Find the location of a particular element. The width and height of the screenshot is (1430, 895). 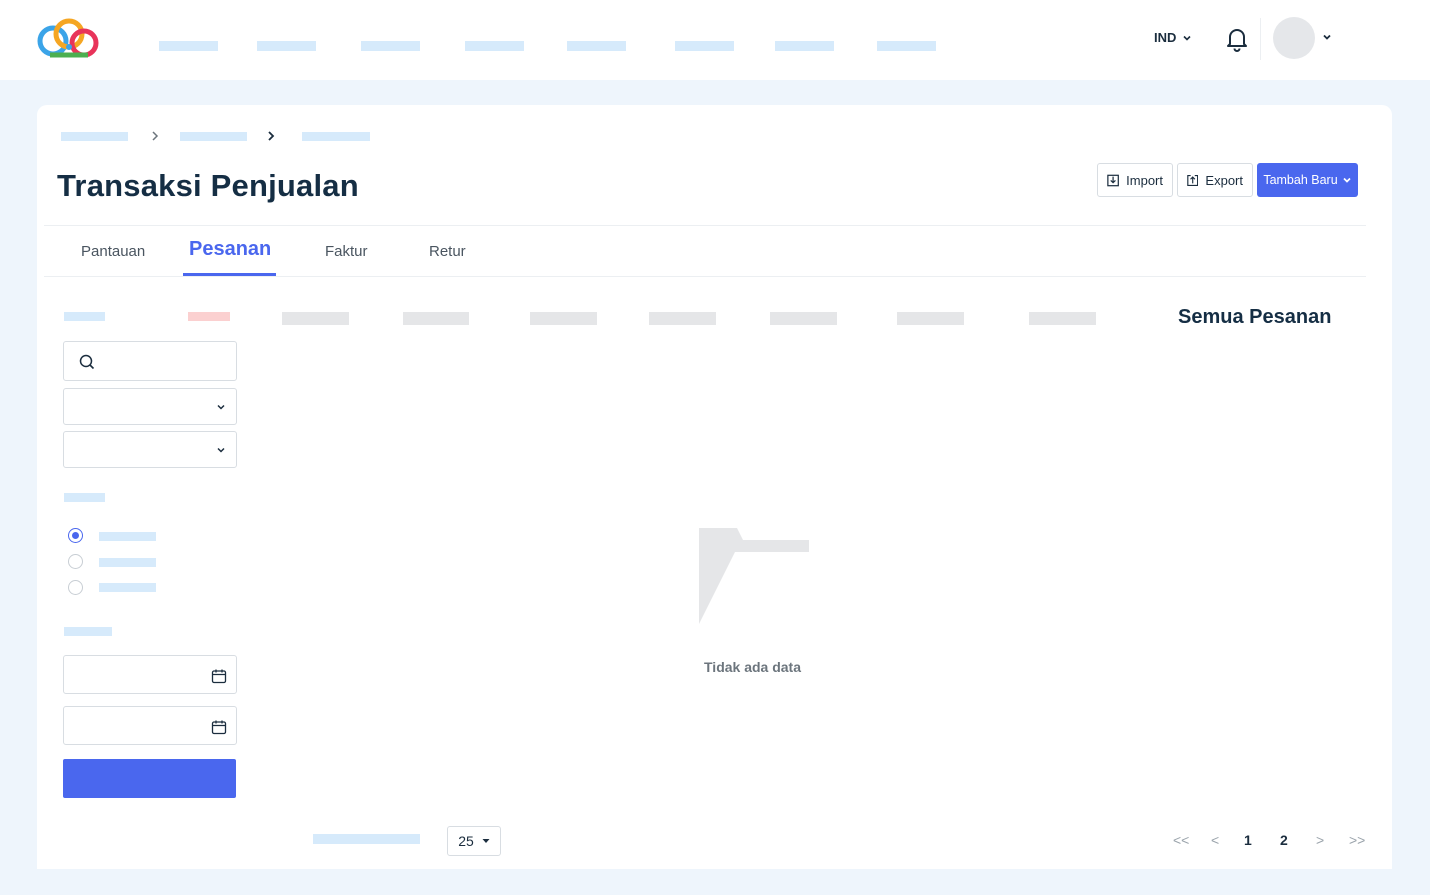

import-icon is located at coordinates (1113, 180).